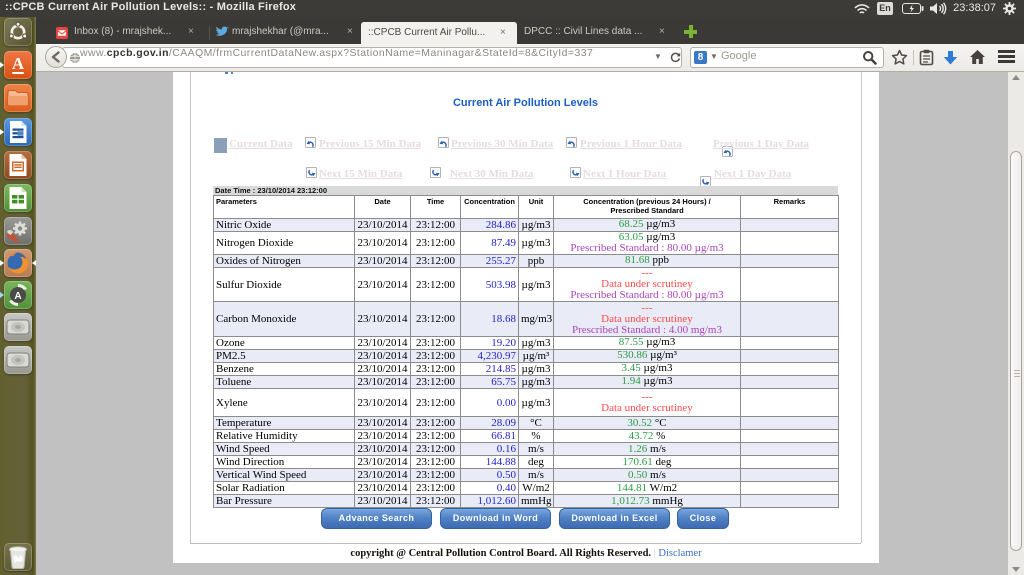 The image size is (1024, 575). Describe the element at coordinates (17, 296) in the screenshot. I see `svg-text: A` at that location.